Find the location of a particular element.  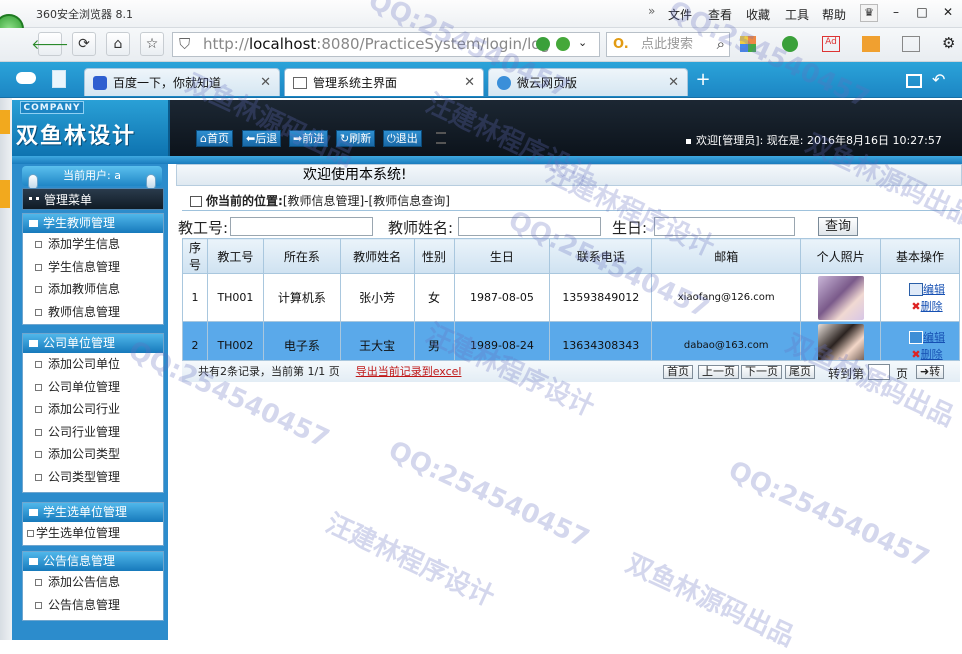

cloud-icon is located at coordinates (26, 78).